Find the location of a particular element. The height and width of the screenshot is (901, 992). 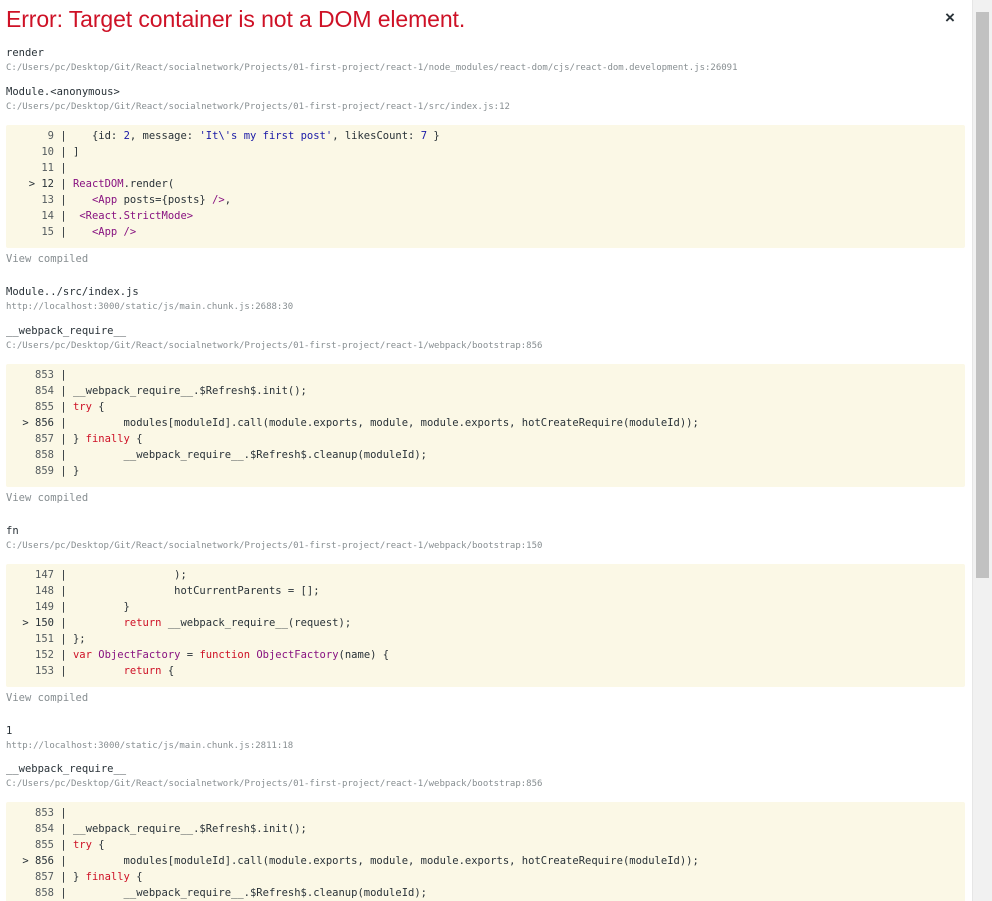

frame-function-name: fn is located at coordinates (12, 531).